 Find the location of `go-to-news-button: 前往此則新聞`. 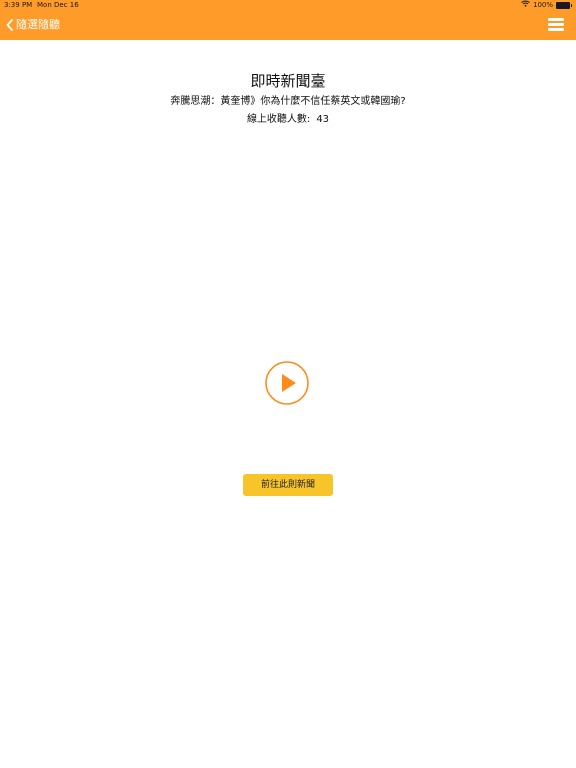

go-to-news-button: 前往此則新聞 is located at coordinates (288, 485).